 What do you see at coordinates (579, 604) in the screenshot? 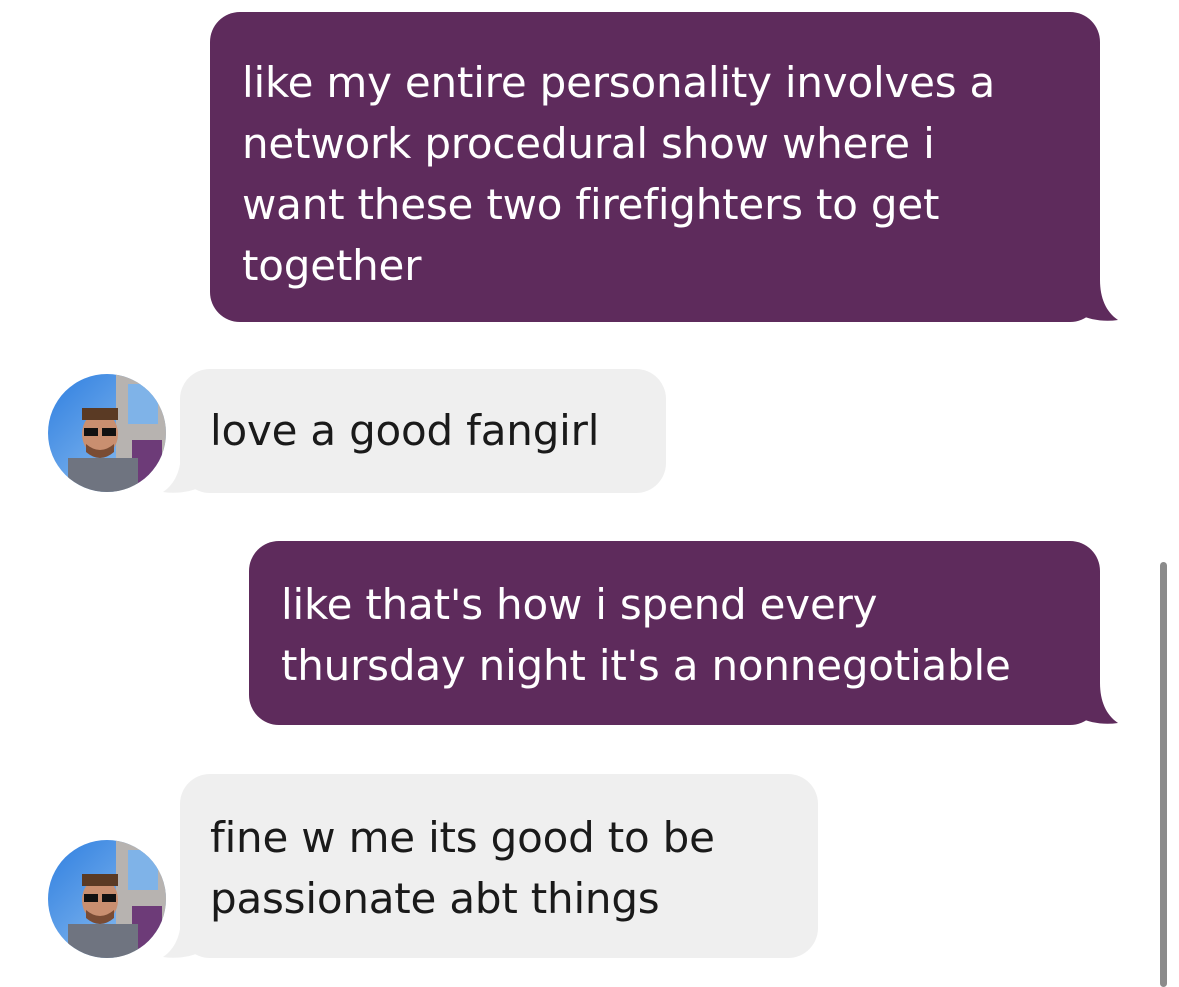
I see `message-text-line: like that's how i spend every` at bounding box center [579, 604].